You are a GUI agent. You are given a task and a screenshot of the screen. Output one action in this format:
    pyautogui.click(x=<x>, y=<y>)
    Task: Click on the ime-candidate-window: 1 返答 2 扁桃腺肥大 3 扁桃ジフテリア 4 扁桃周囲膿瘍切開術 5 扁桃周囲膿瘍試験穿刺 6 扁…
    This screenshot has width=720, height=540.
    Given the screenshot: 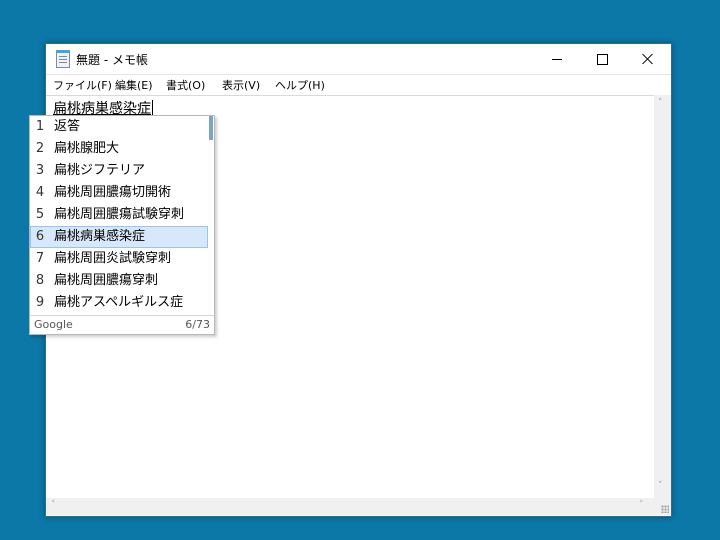 What is the action you would take?
    pyautogui.click(x=122, y=225)
    